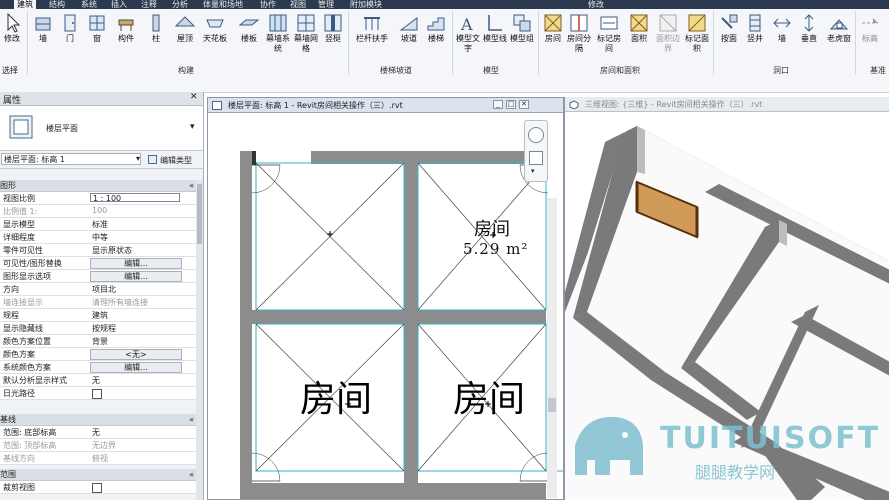 The image size is (889, 500). What do you see at coordinates (735, 472) in the screenshot?
I see `watermark-subtitle: 腿腿教学网` at bounding box center [735, 472].